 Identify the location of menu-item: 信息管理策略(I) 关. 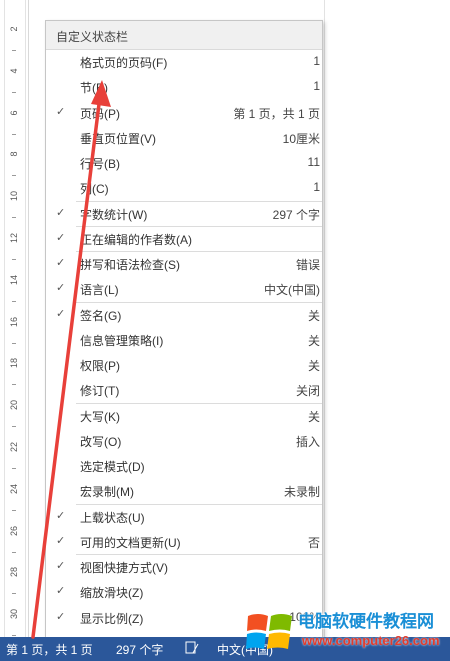
(184, 339).